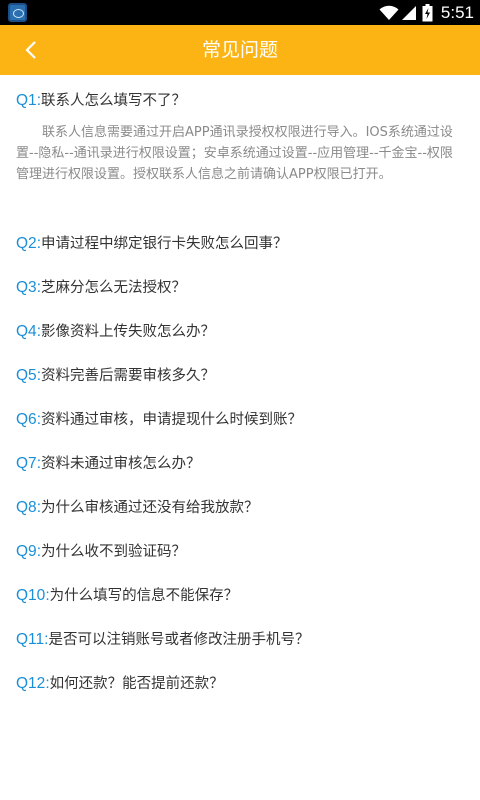  I want to click on faq-item-6: Q6:资料通过审核，申请提现什么时候到账？, so click(241, 418).